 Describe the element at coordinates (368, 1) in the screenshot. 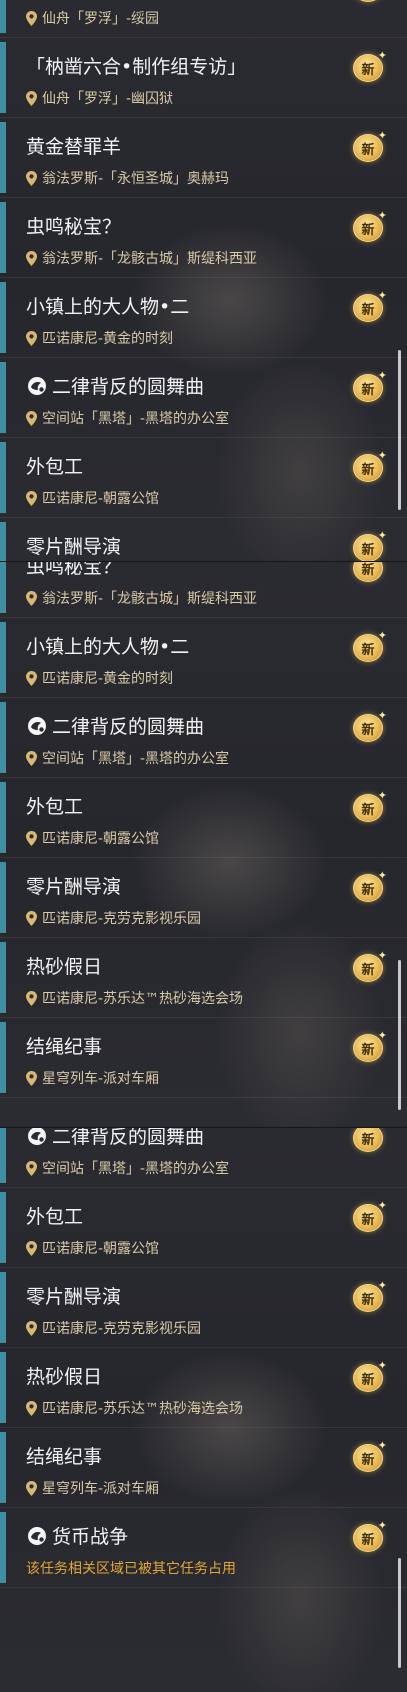

I see `new-badge-label: 新` at that location.